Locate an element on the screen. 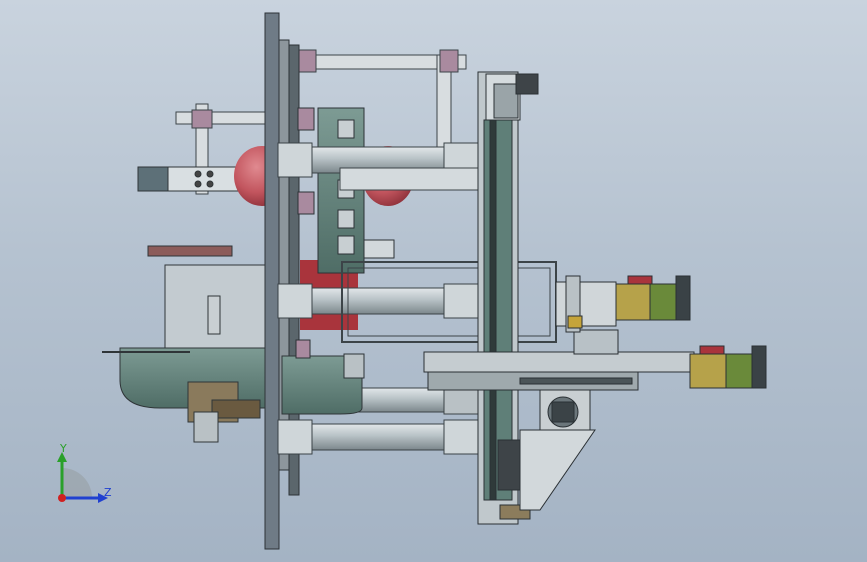 The width and height of the screenshot is (867, 562). orientation-triad: Y Z is located at coordinates (83, 475).